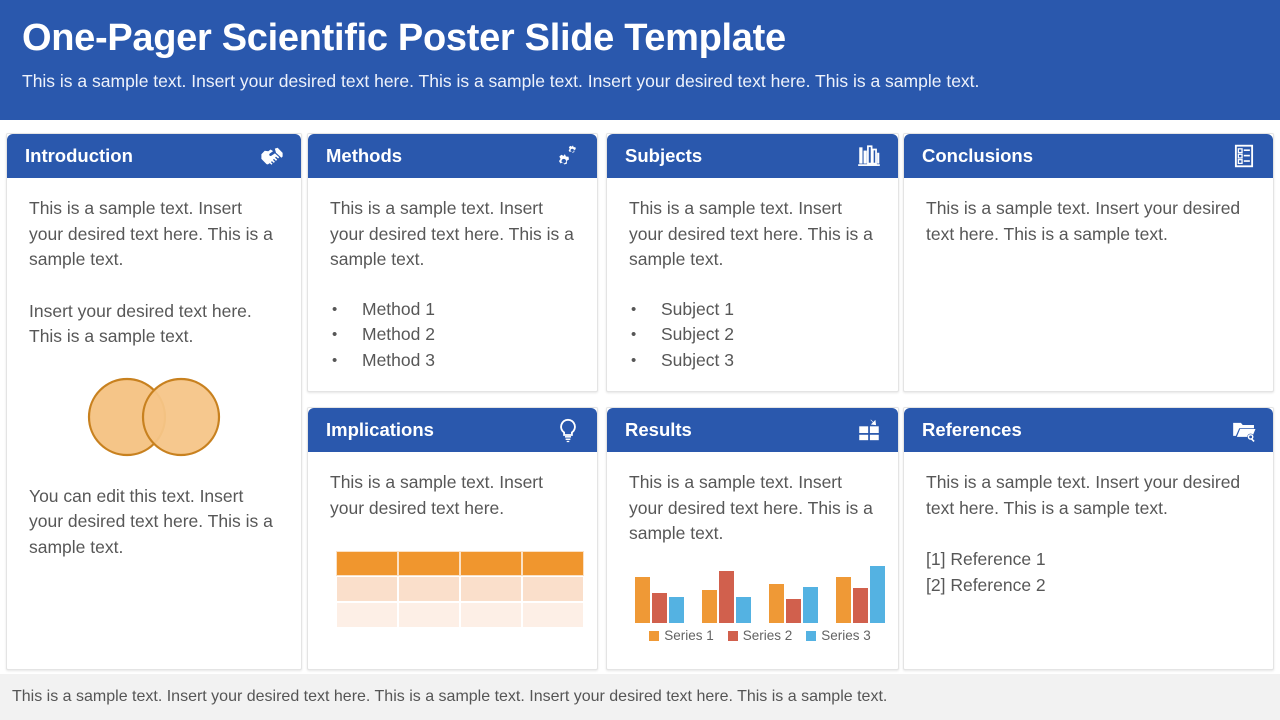  I want to click on list-item: Subject 3, so click(752, 361).